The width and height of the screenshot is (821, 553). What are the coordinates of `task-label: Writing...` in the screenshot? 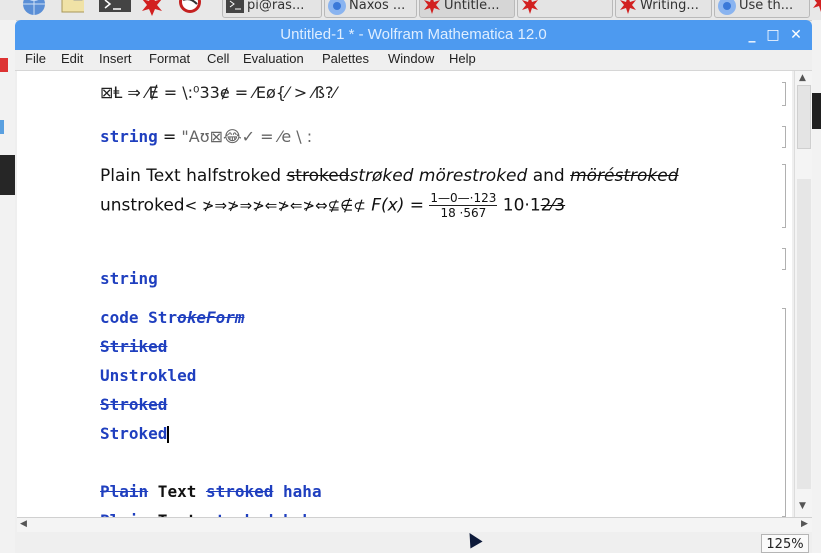 It's located at (669, 6).